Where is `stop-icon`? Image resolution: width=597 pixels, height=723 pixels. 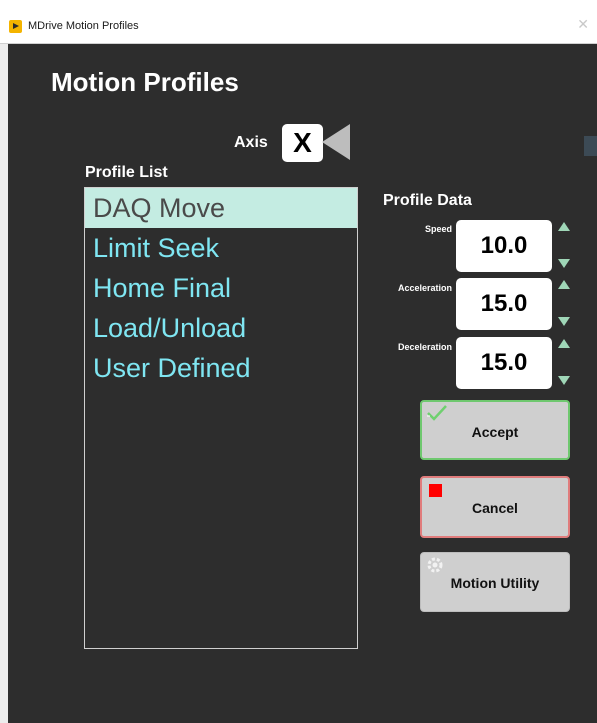
stop-icon is located at coordinates (435, 490).